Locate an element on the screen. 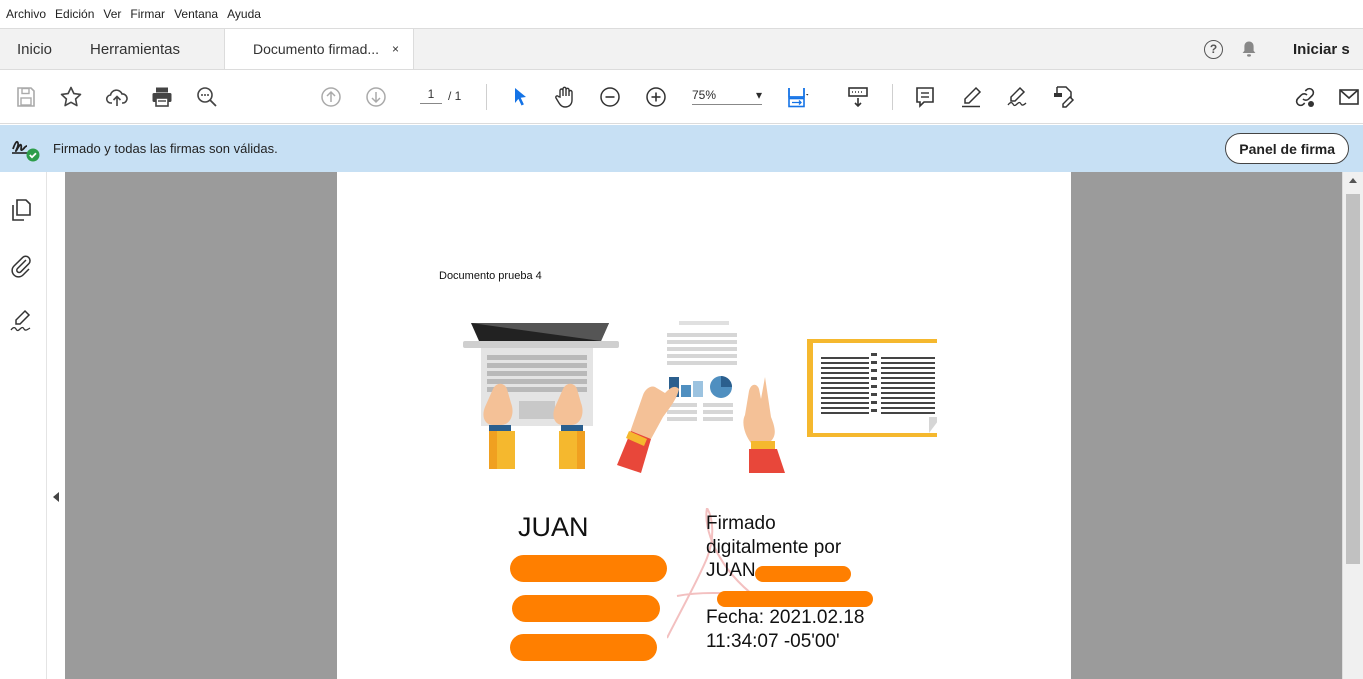 The width and height of the screenshot is (1363, 679). menu-archivo: Archivo is located at coordinates (26, 14).